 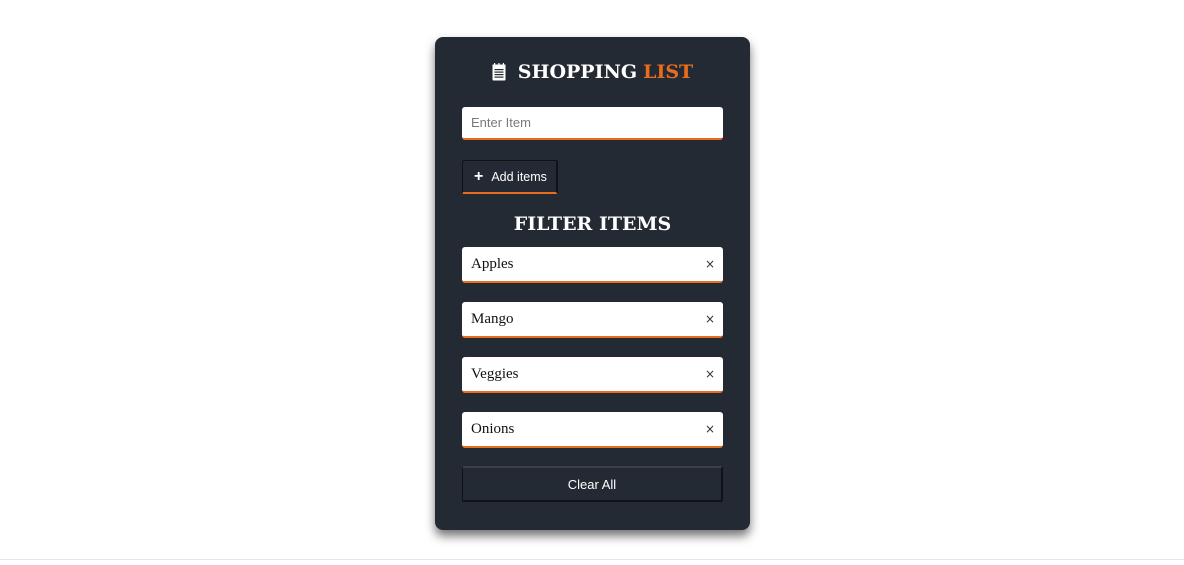 What do you see at coordinates (493, 428) in the screenshot?
I see `item-name: Onions` at bounding box center [493, 428].